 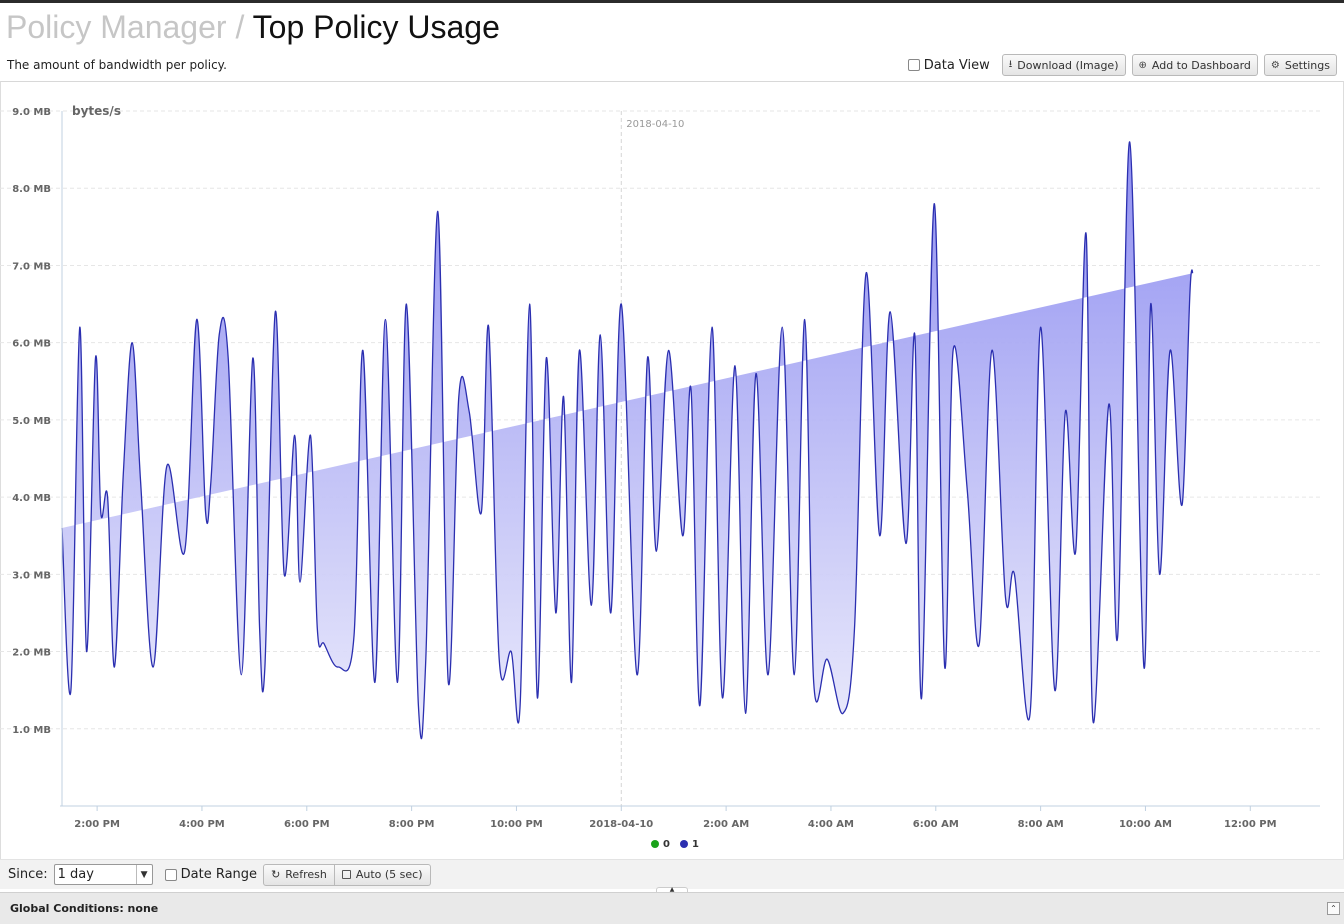 What do you see at coordinates (1333, 908) in the screenshot?
I see `chevron-up-icon: ⌃` at bounding box center [1333, 908].